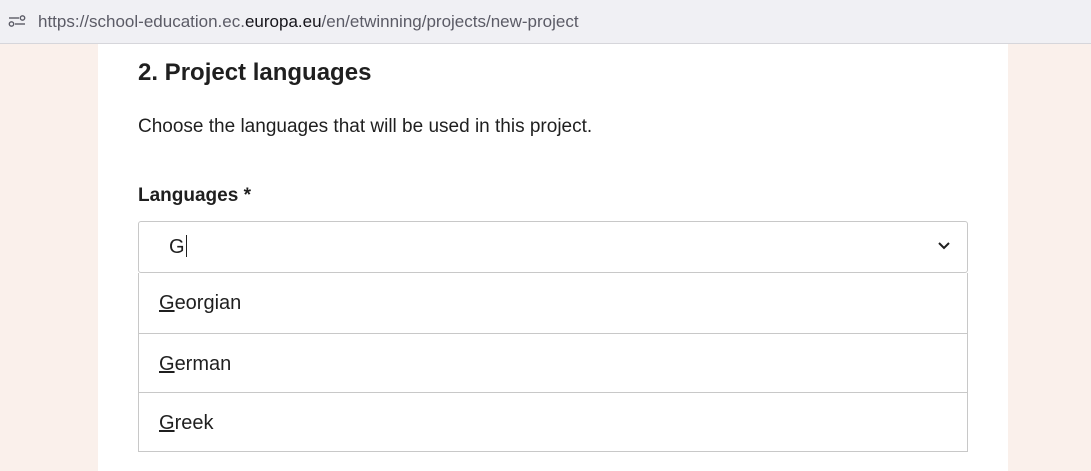 This screenshot has width=1091, height=471. Describe the element at coordinates (944, 246) in the screenshot. I see `chevron-down-icon` at that location.